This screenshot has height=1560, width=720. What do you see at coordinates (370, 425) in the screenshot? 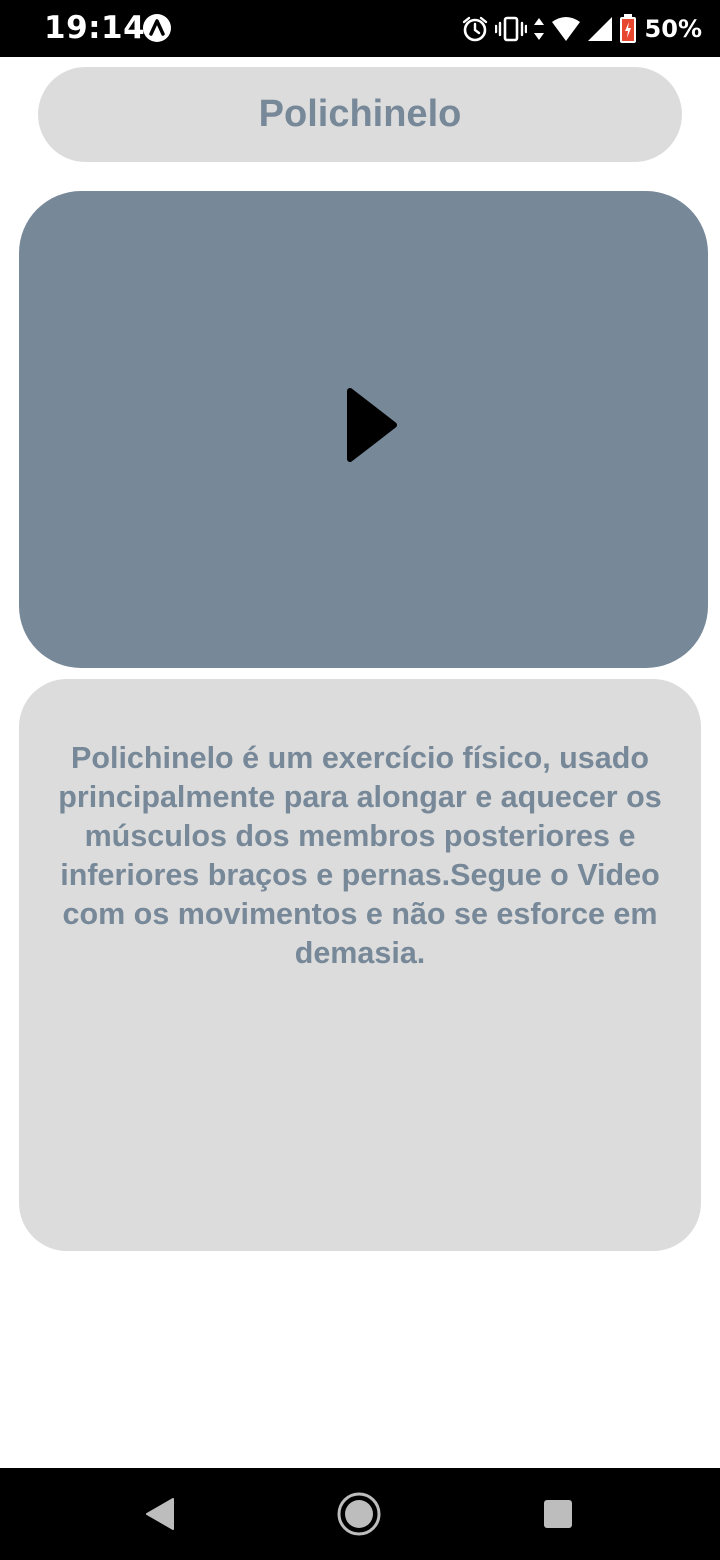
I see `play-icon` at bounding box center [370, 425].